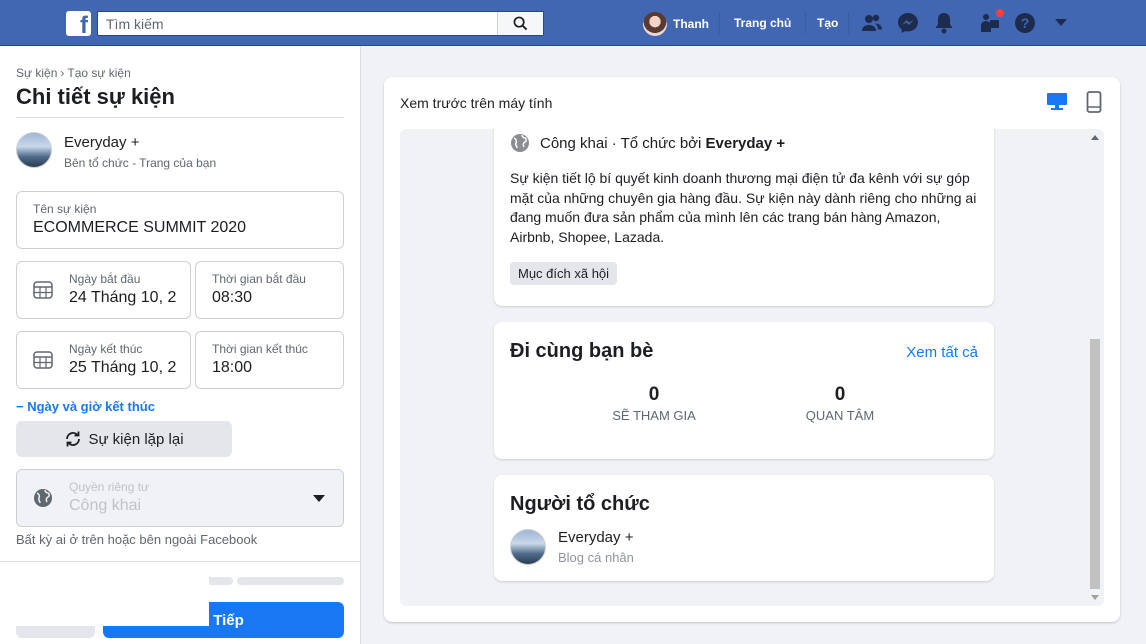  I want to click on visibility-text: Công khai · Tổ chức bởi, so click(621, 143).